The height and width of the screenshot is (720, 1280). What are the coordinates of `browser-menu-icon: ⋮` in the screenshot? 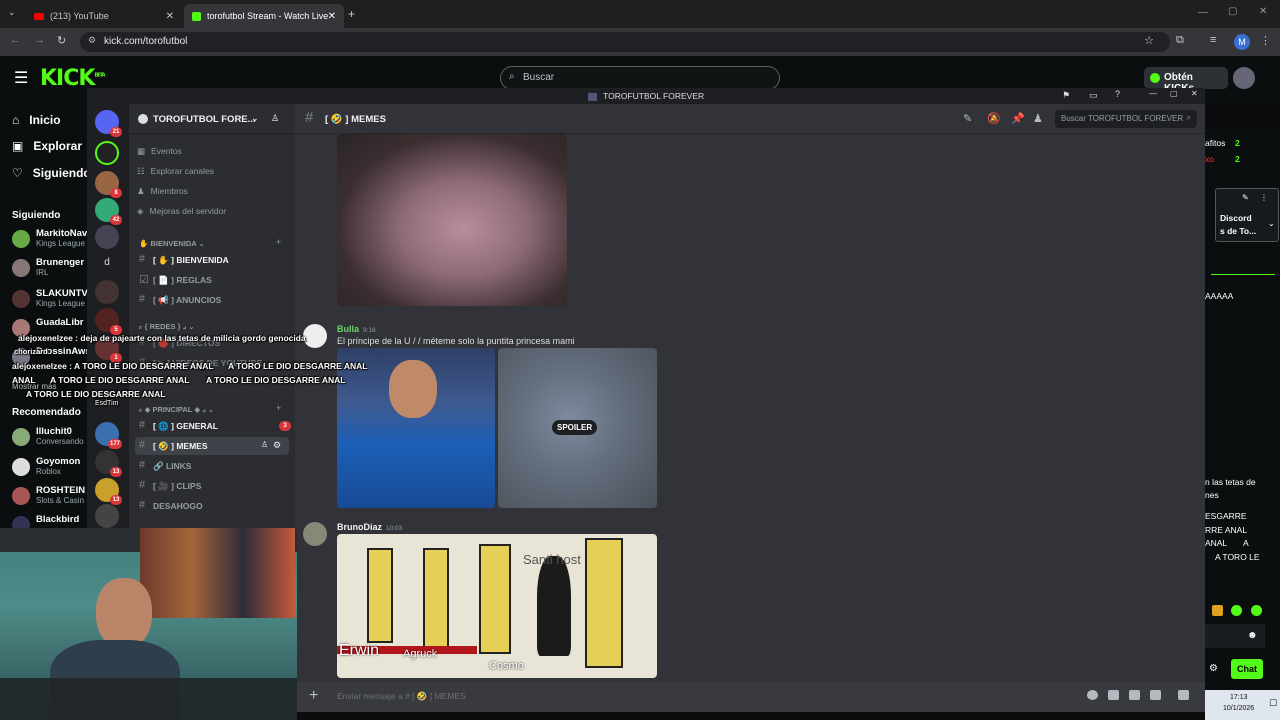 It's located at (1265, 40).